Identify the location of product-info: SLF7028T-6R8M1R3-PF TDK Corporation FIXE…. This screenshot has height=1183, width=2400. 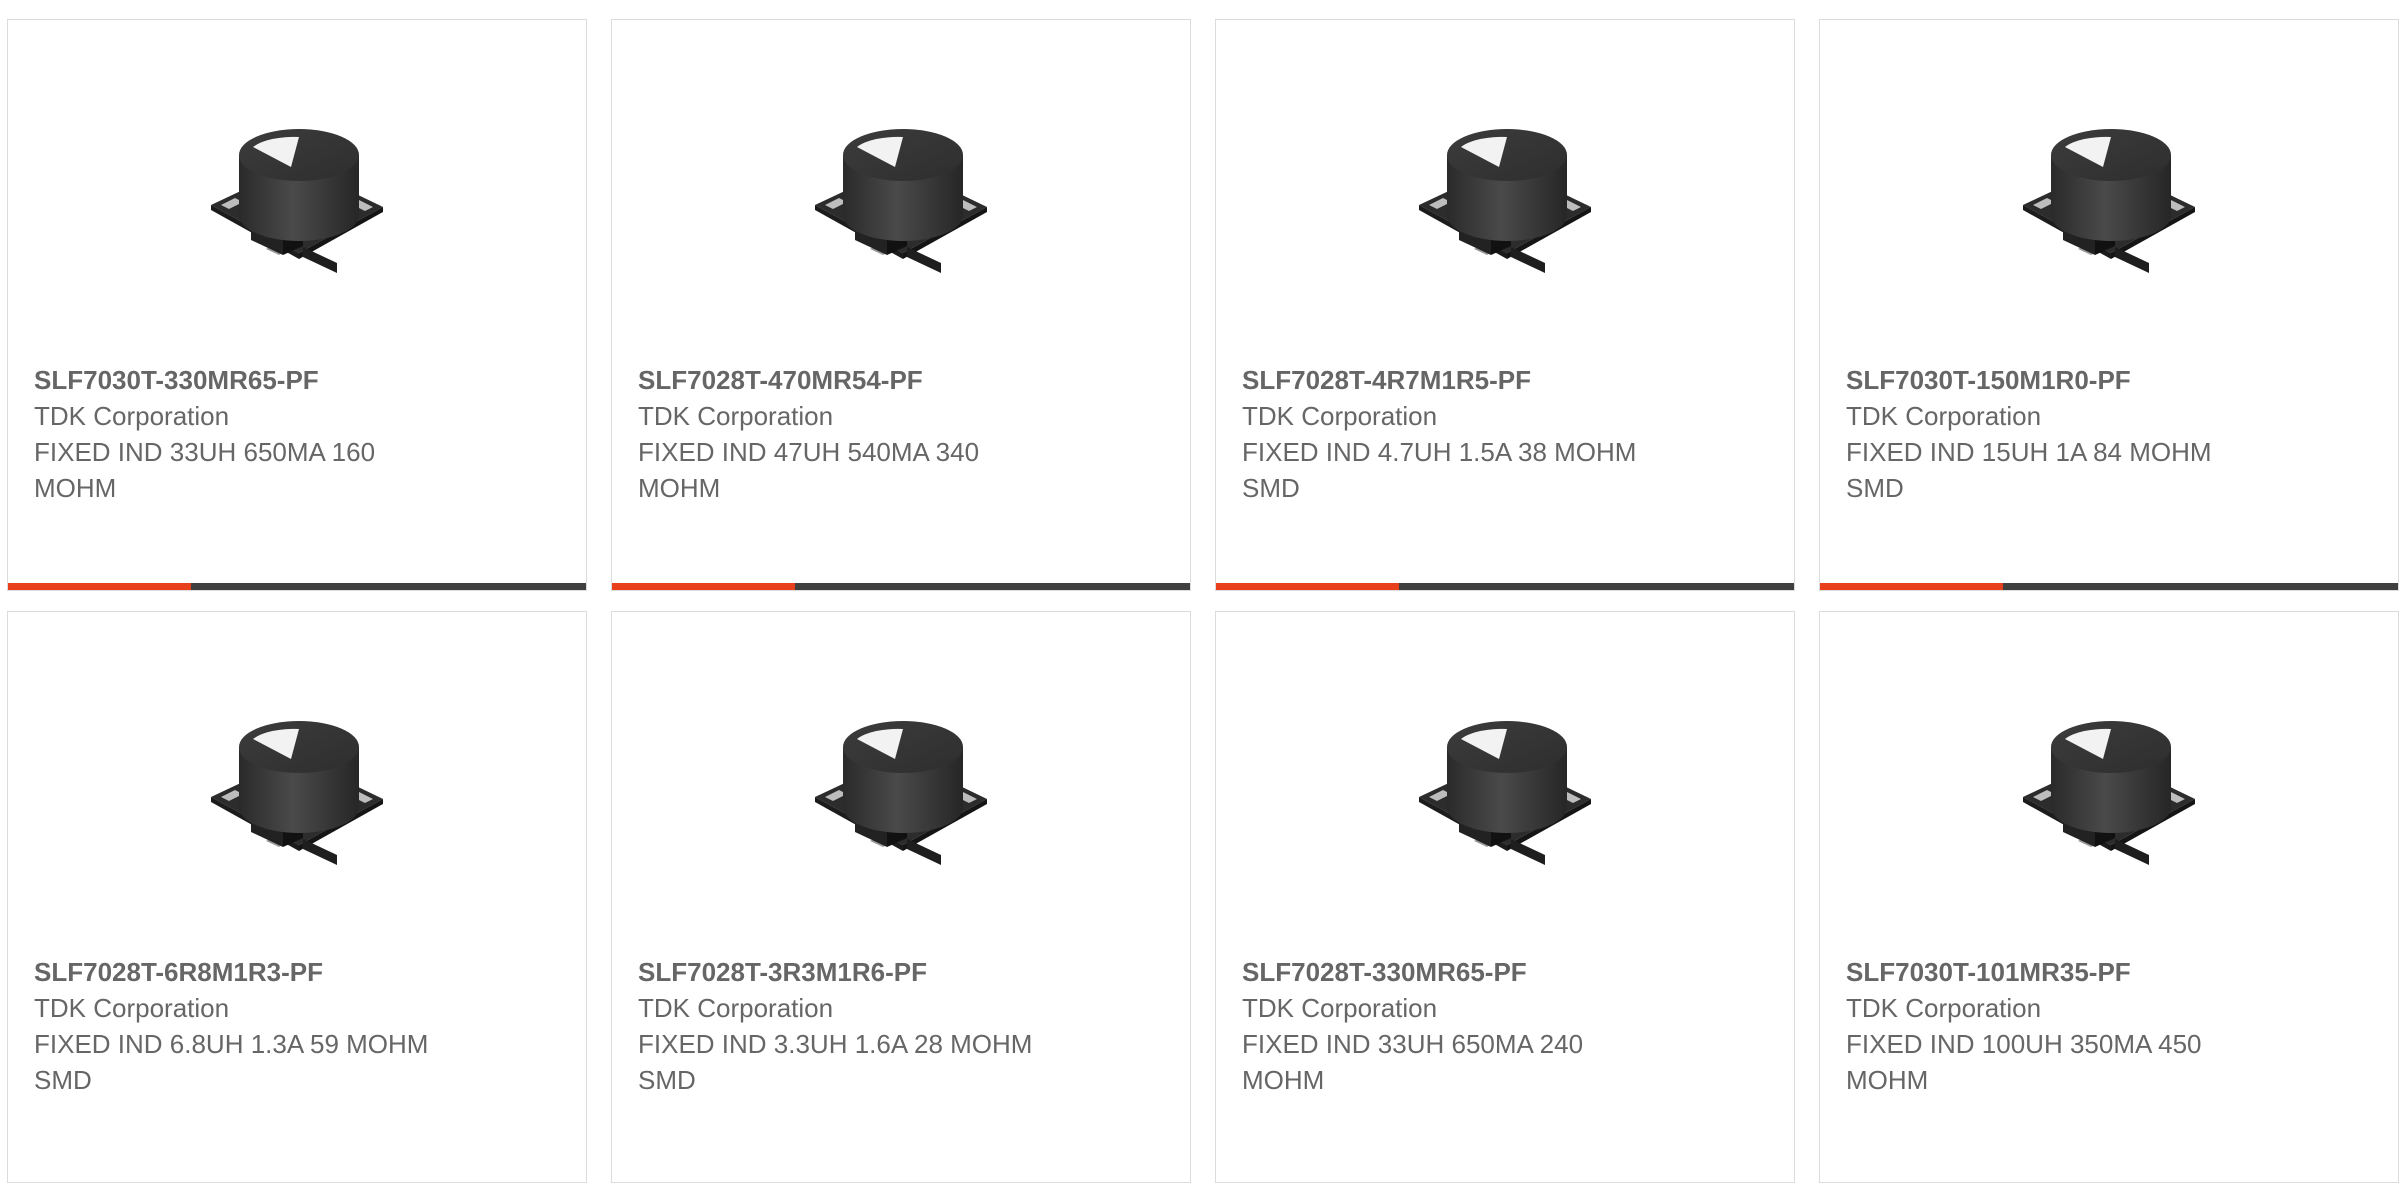
(297, 1026).